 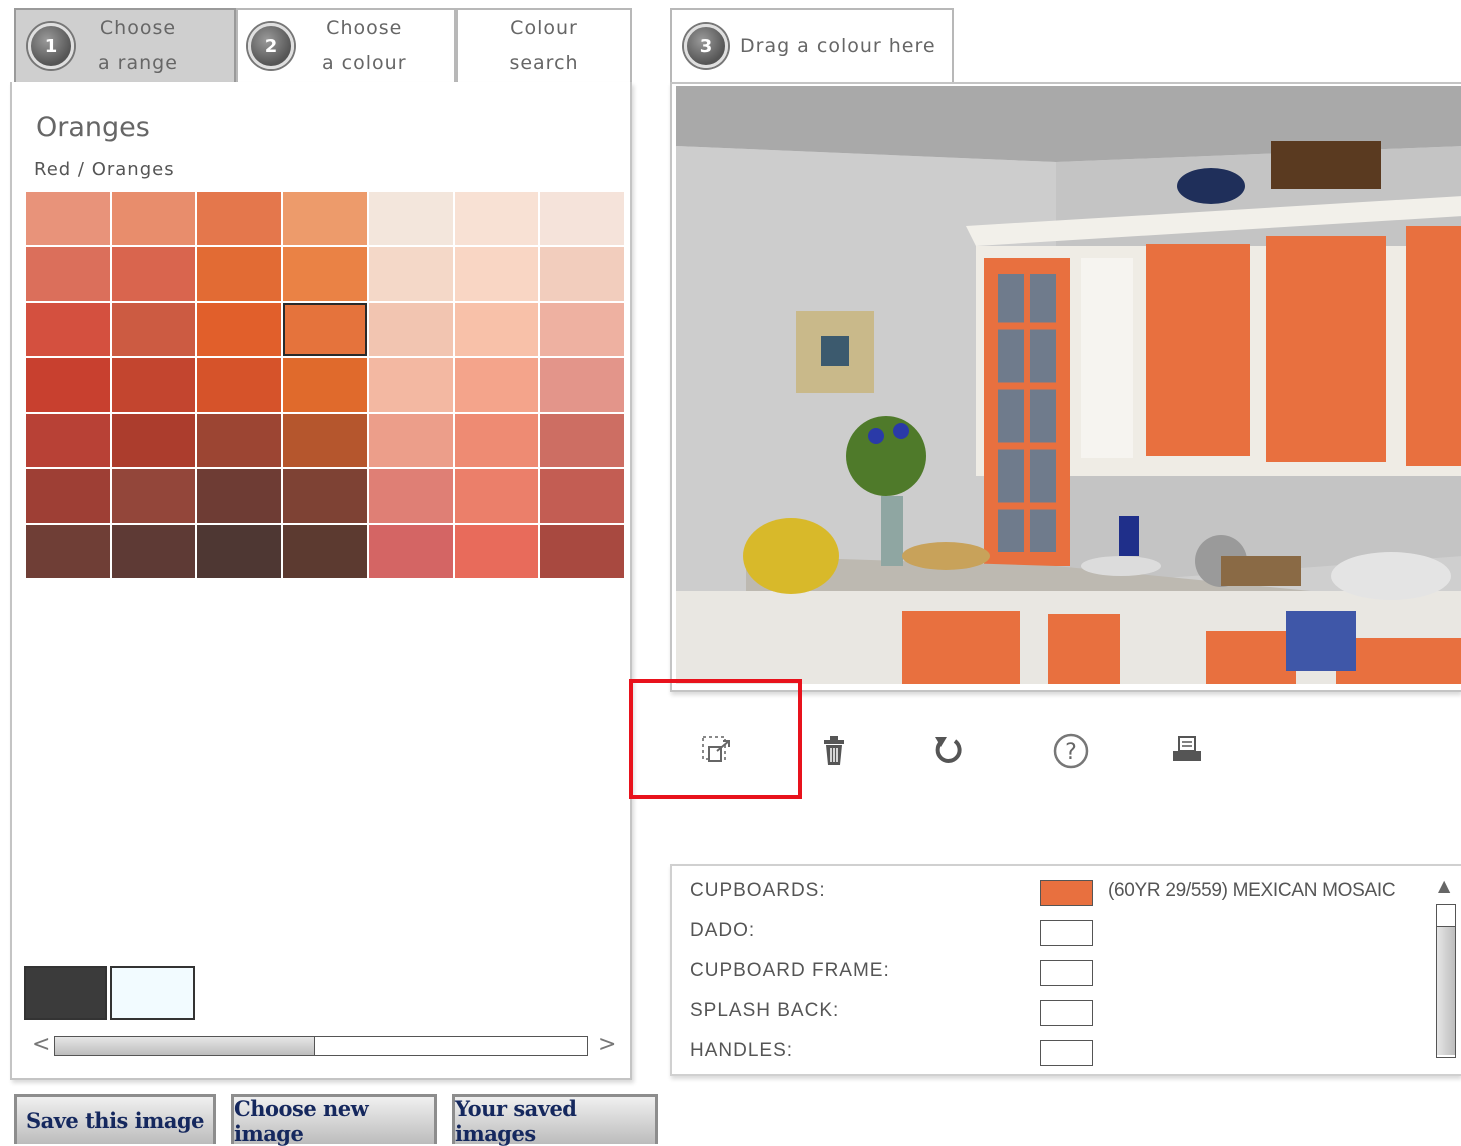 I want to click on assign-label: CUPBOARDS:, so click(x=758, y=890).